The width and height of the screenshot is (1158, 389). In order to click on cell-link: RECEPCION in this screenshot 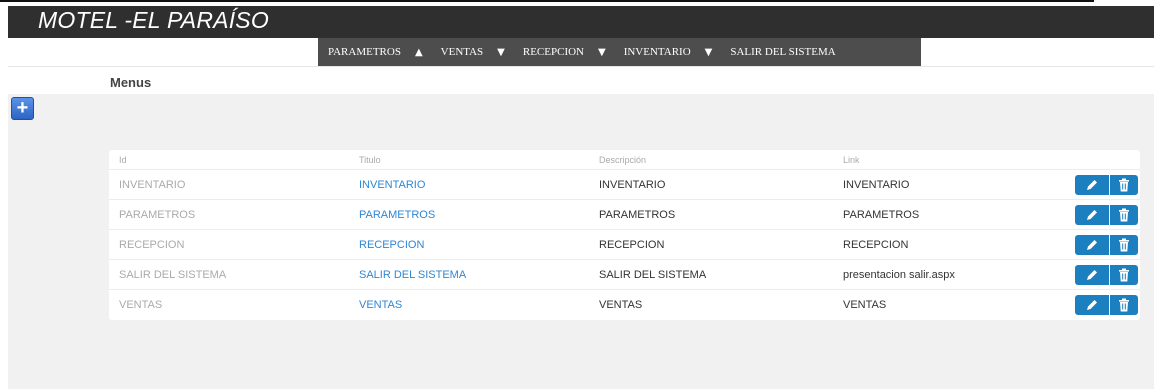, I will do `click(876, 244)`.